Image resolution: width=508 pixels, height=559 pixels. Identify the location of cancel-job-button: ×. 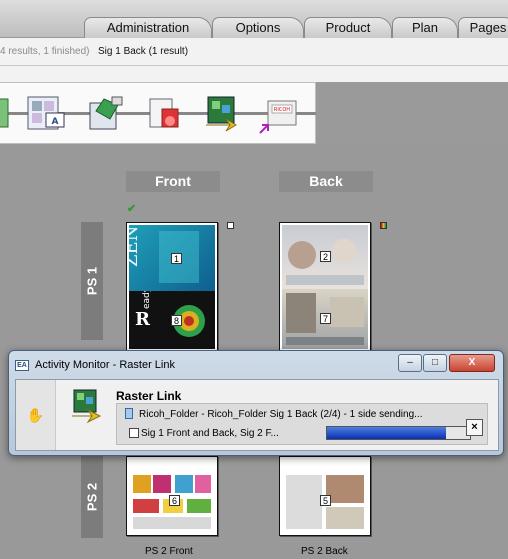
(474, 427).